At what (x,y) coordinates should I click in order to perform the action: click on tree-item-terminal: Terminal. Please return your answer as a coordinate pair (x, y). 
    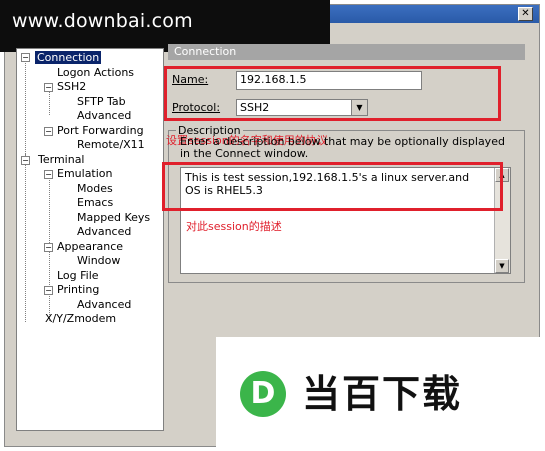
    Looking at the image, I should click on (61, 159).